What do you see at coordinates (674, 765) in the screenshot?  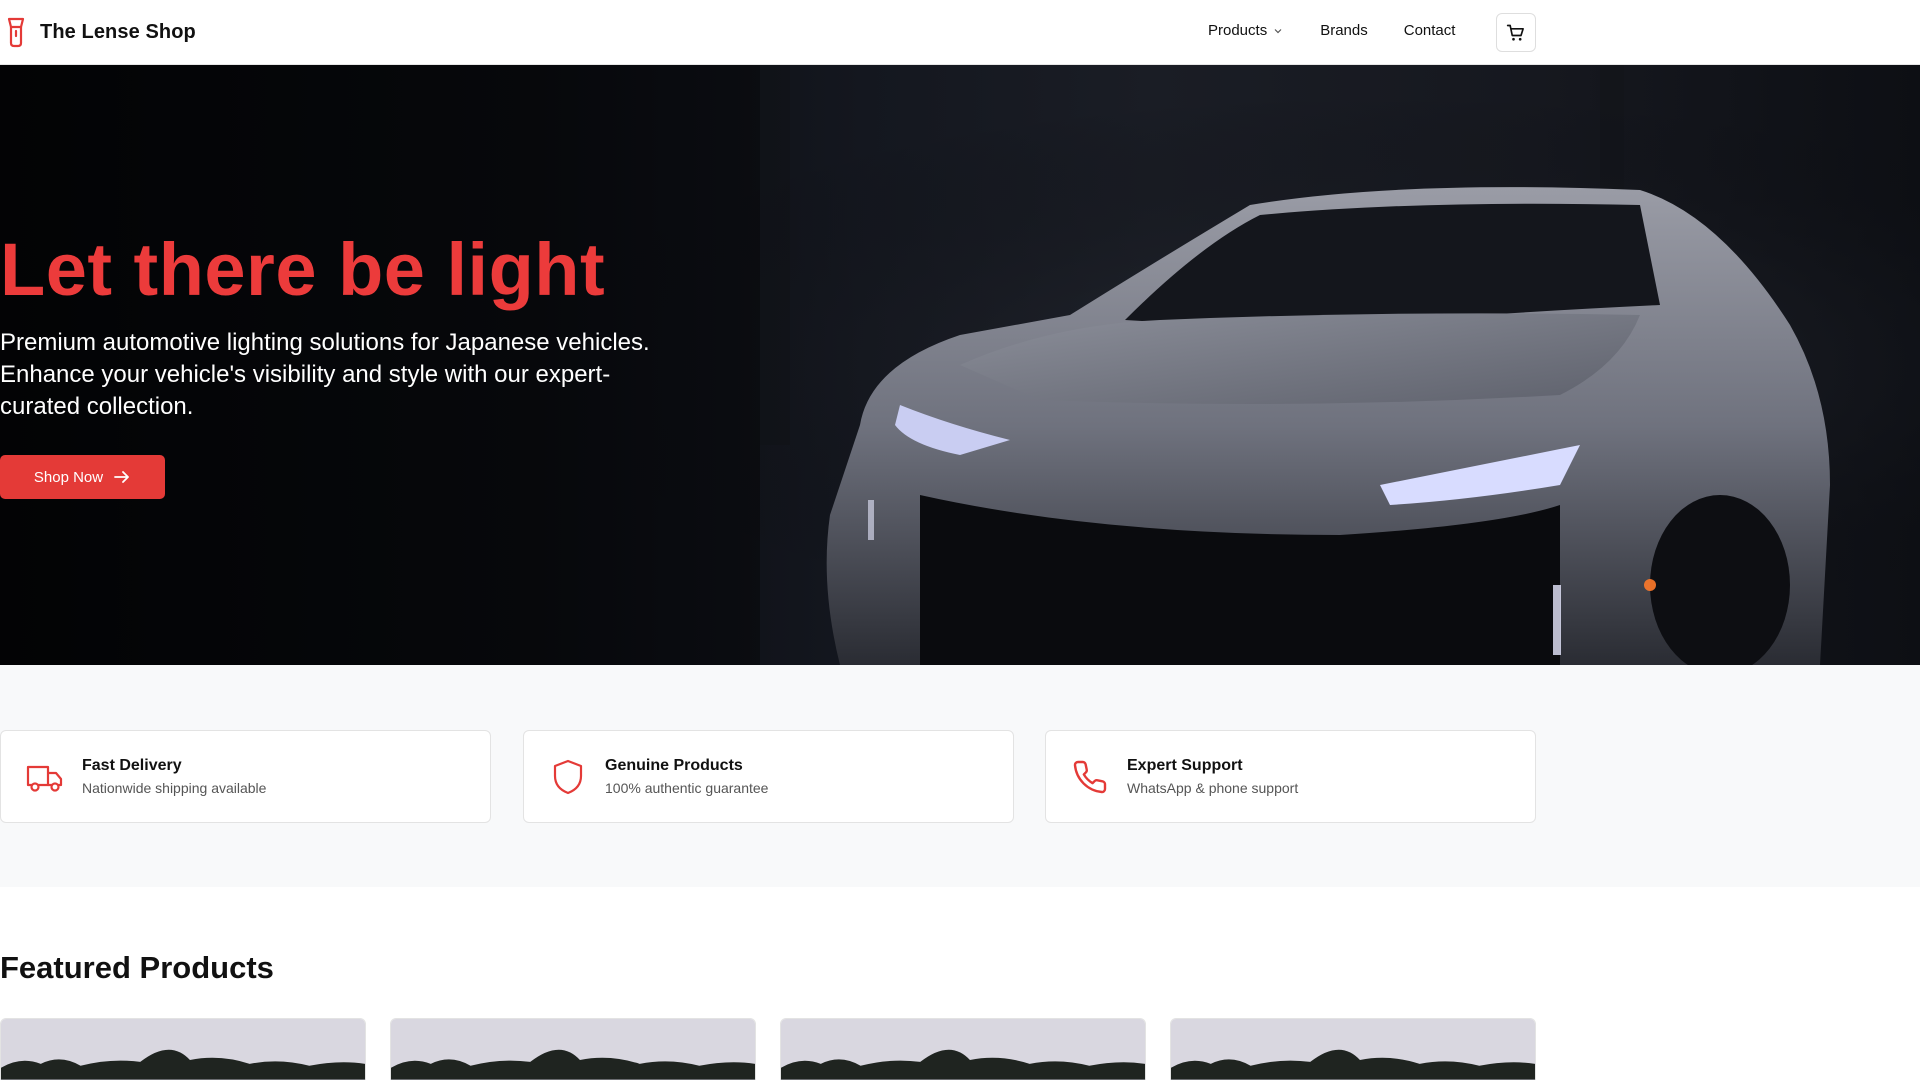 I see `feature-title: Genuine Products` at bounding box center [674, 765].